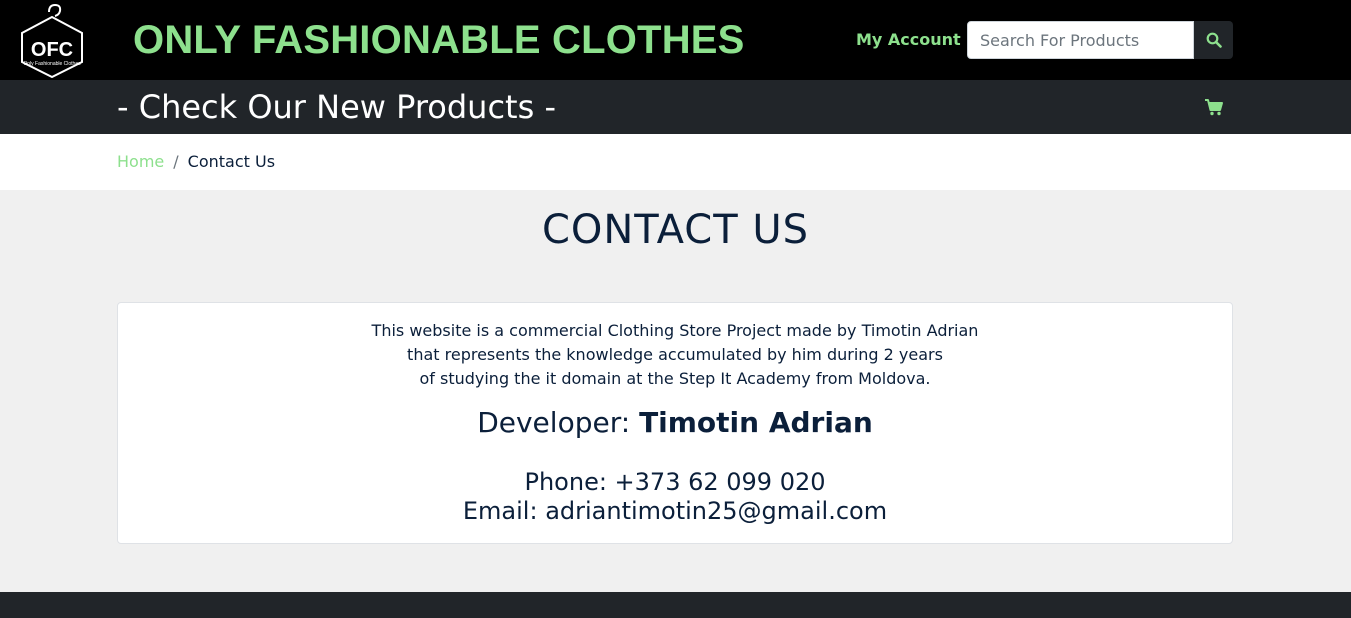  Describe the element at coordinates (1080, 40) in the screenshot. I see `search-input` at that location.